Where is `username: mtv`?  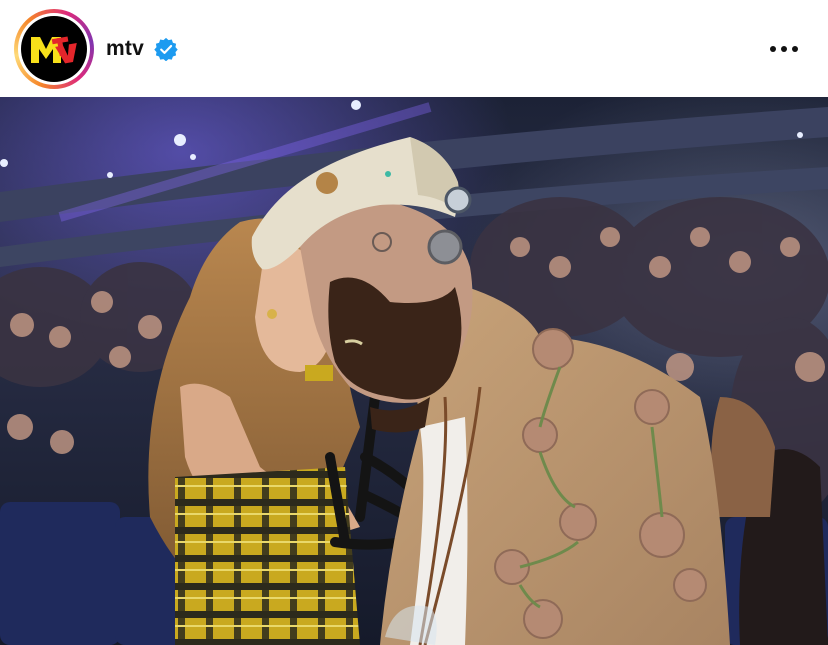 username: mtv is located at coordinates (125, 49).